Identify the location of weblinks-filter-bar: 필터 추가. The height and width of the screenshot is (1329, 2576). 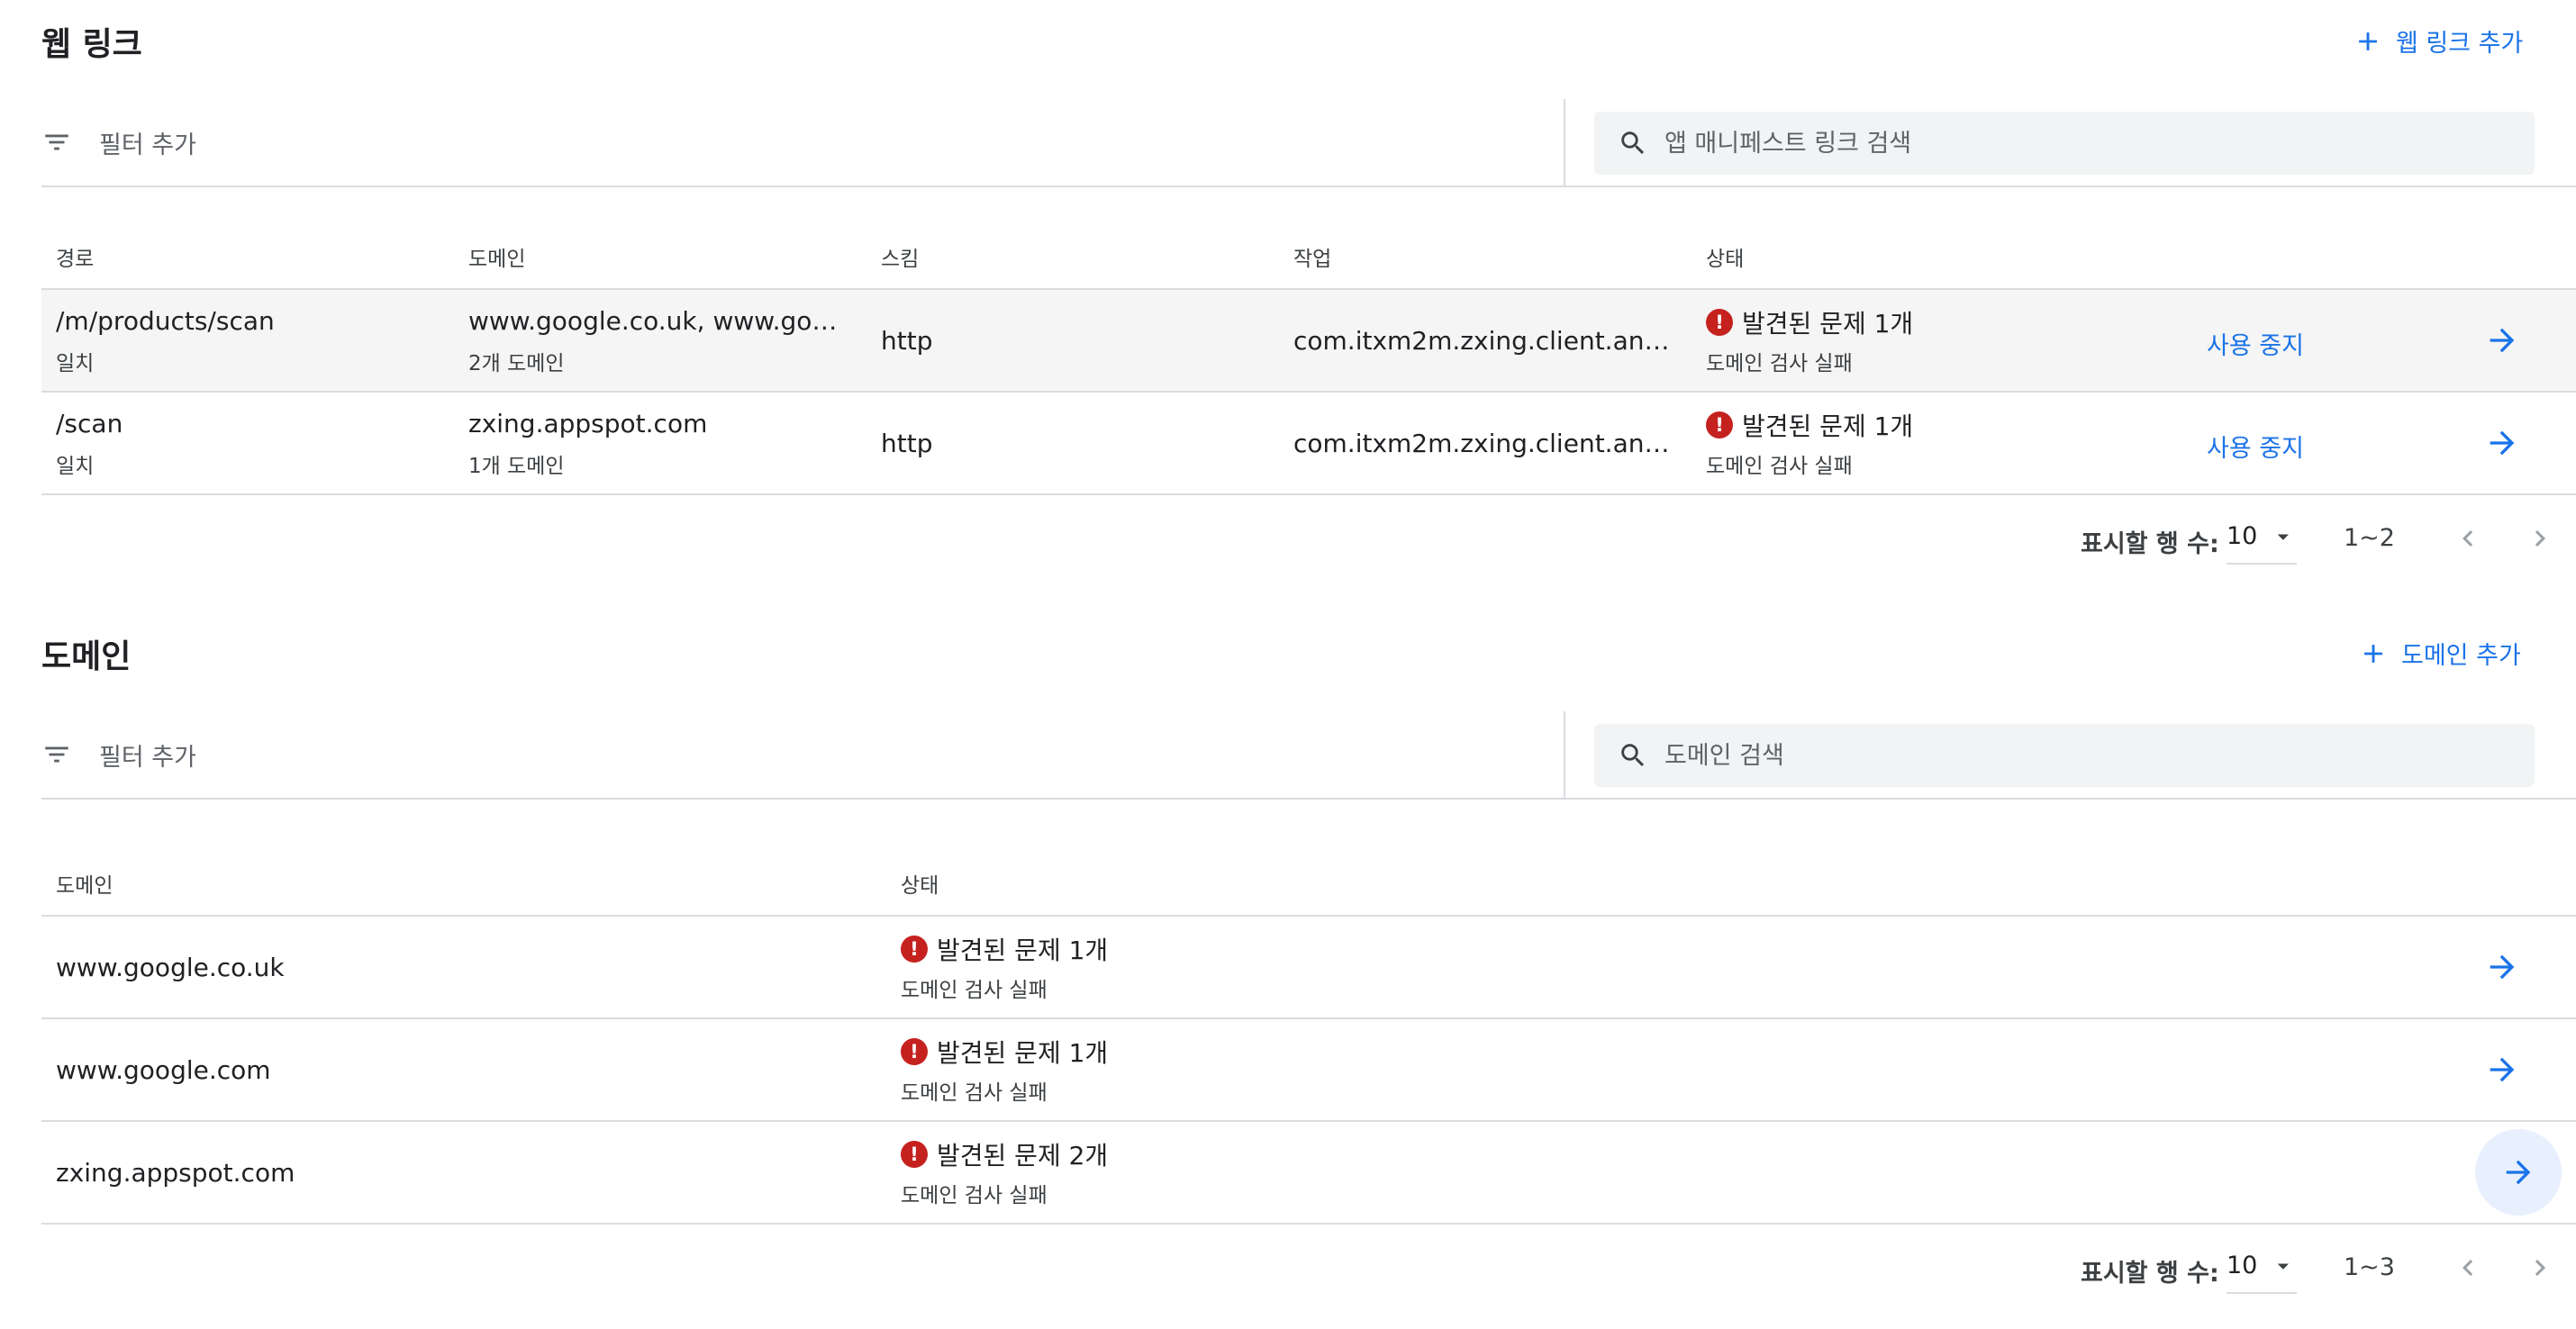
(1308, 143).